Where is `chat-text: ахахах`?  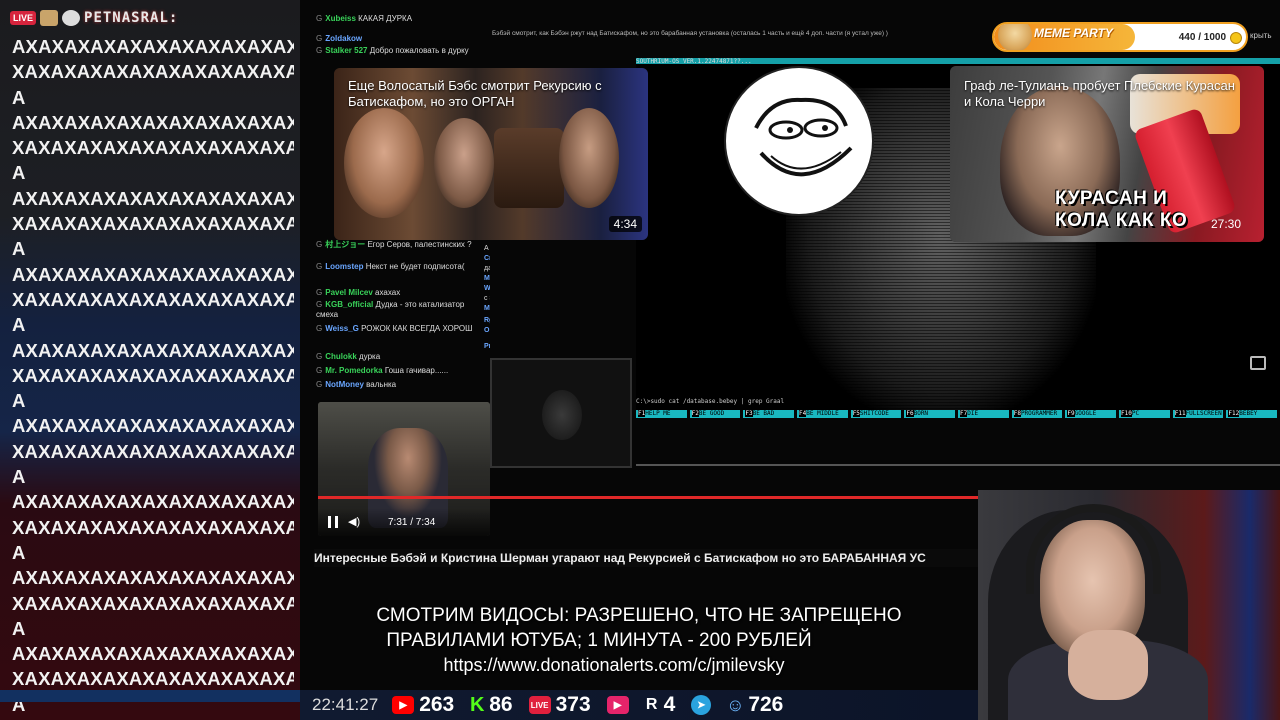
chat-text: ахахах is located at coordinates (388, 292).